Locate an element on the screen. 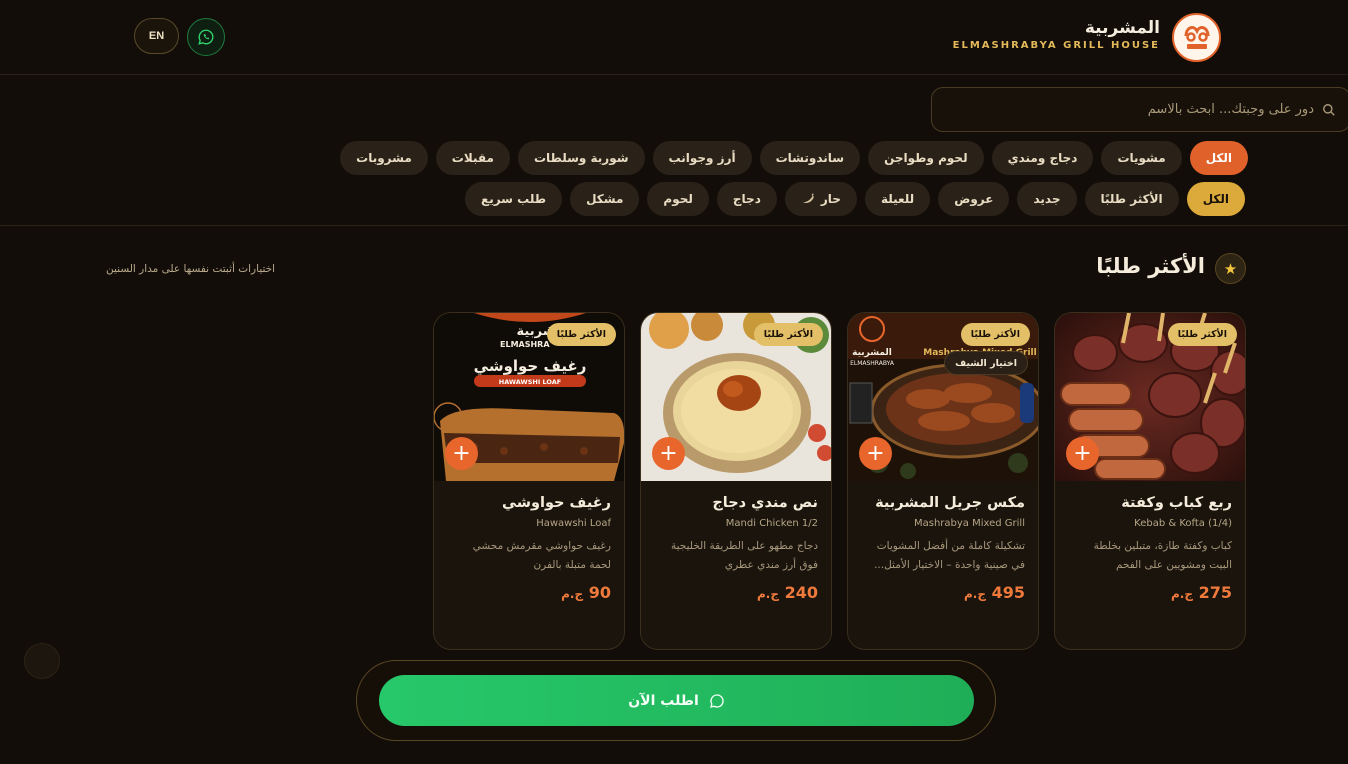 This screenshot has height=764, width=1348. category-chip-meat-tagines: لحوم وطواجن is located at coordinates (926, 158).